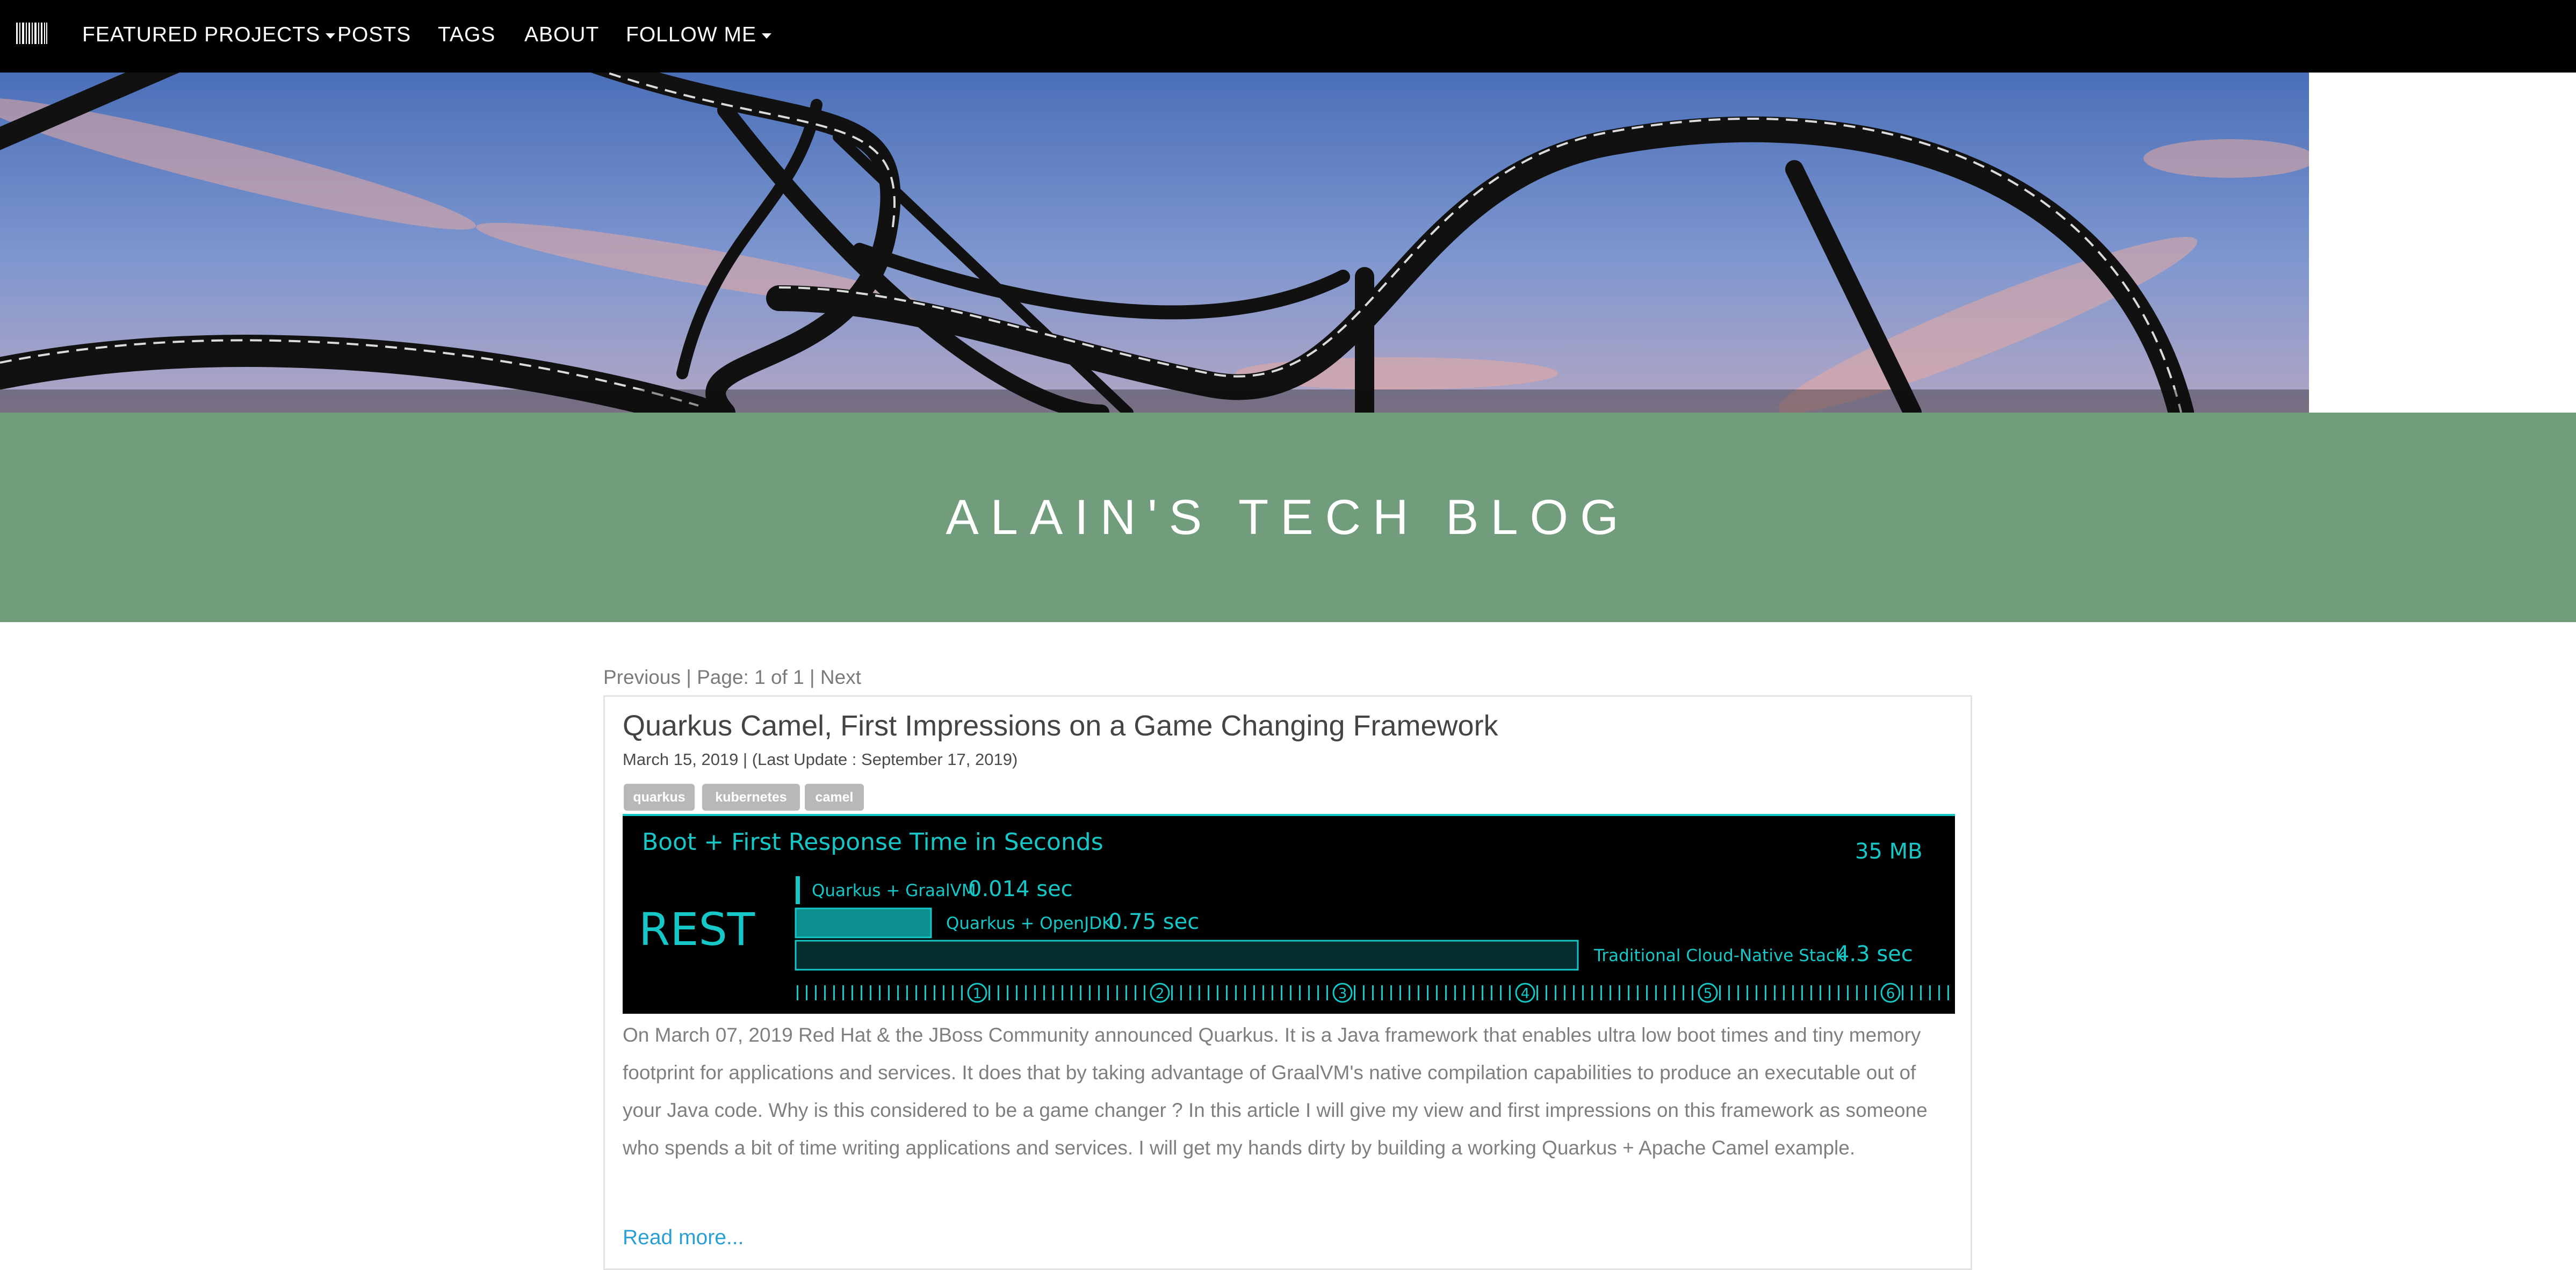 This screenshot has width=2576, height=1270. I want to click on tag-quarkus: quarkus, so click(659, 797).